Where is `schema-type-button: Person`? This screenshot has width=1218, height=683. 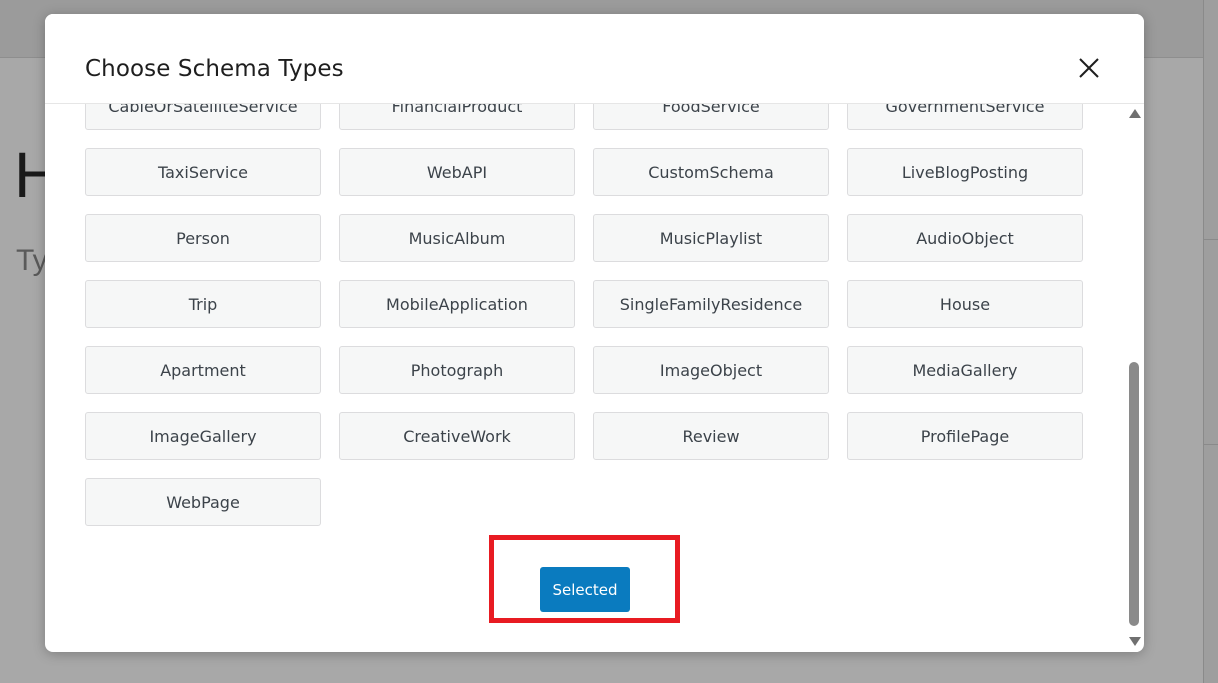 schema-type-button: Person is located at coordinates (203, 238).